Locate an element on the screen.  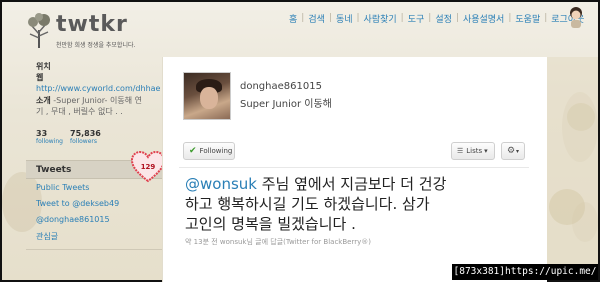
bio-line-1: 소개 -Super Junior- 이동해 연 is located at coordinates (89, 100).